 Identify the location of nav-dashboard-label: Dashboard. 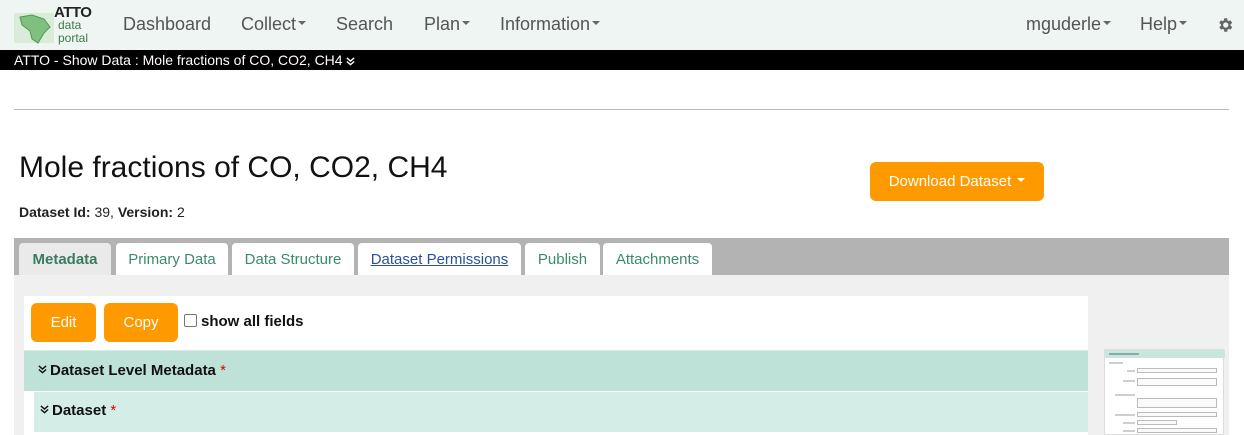
(167, 24).